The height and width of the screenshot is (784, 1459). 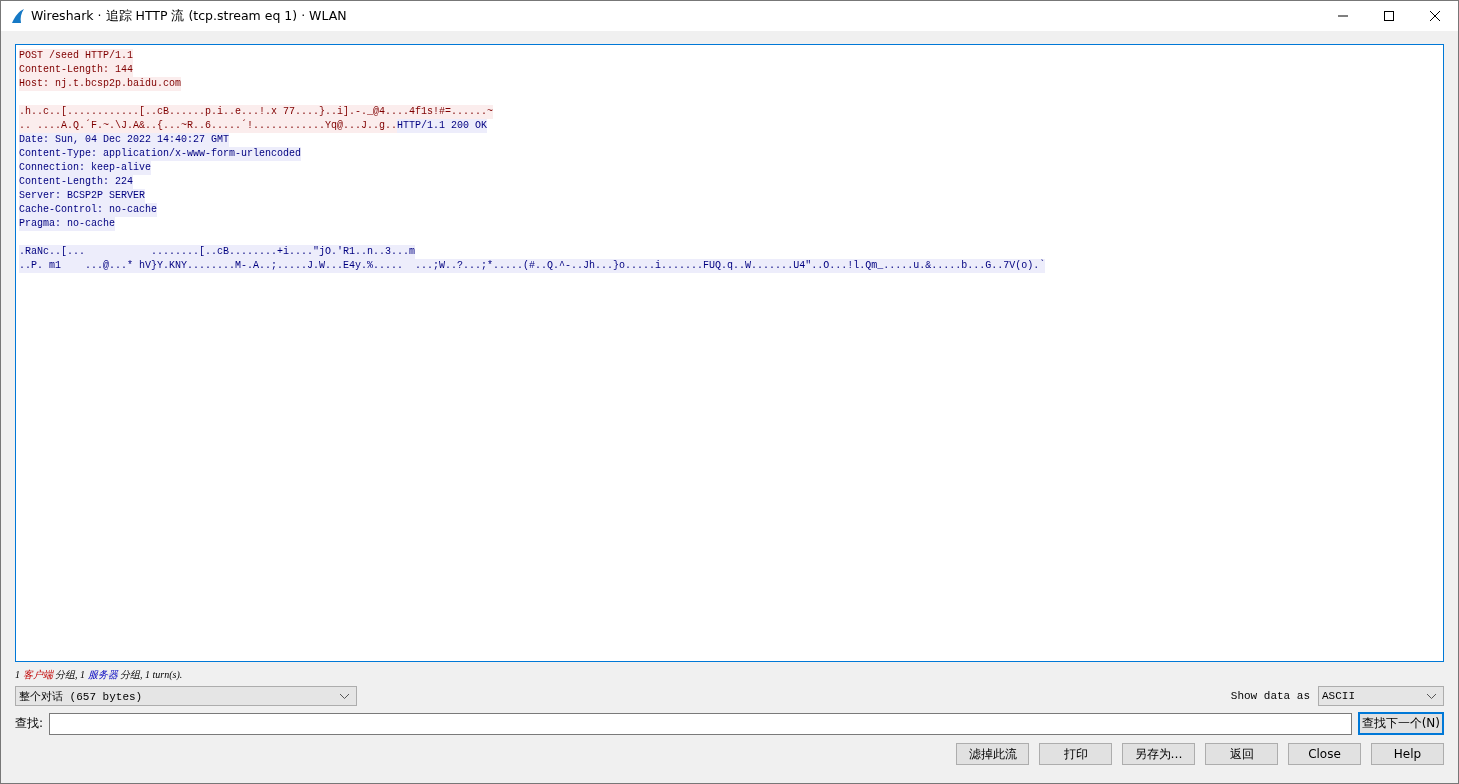 What do you see at coordinates (82, 196) in the screenshot?
I see `stream-text: Server: BCSP2P SERVER` at bounding box center [82, 196].